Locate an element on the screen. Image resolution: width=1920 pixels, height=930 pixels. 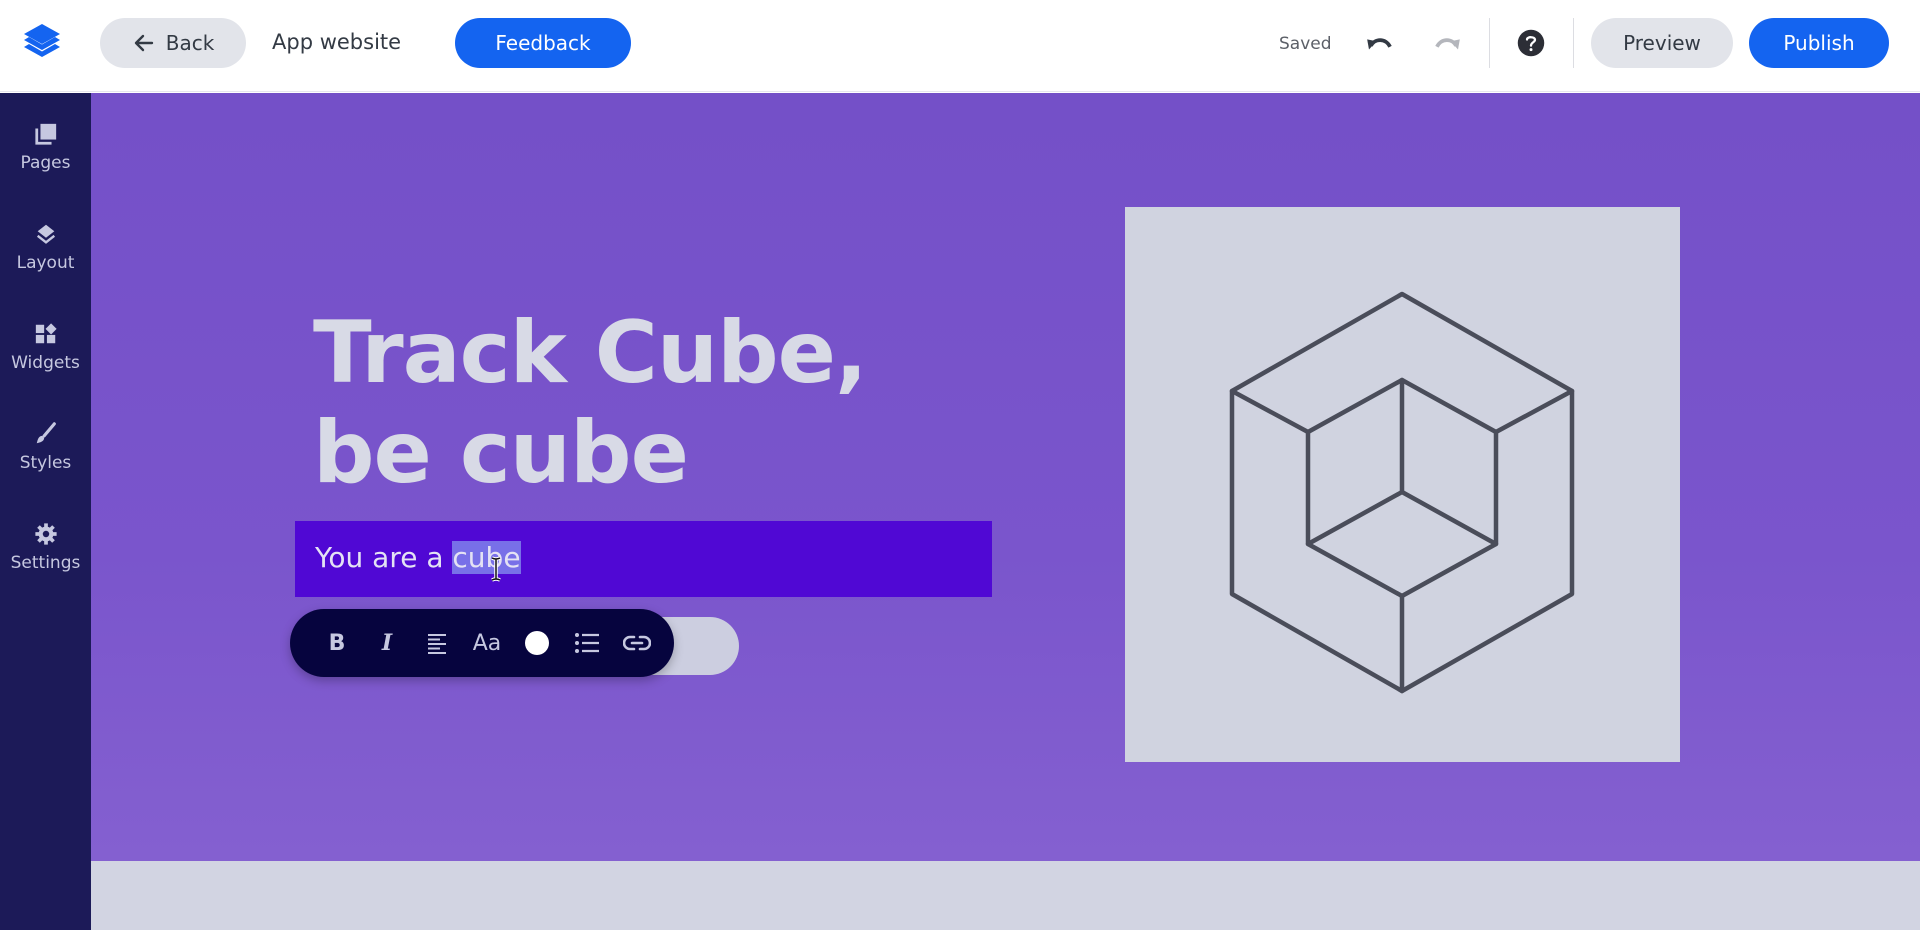
save-status: Saved is located at coordinates (1305, 44).